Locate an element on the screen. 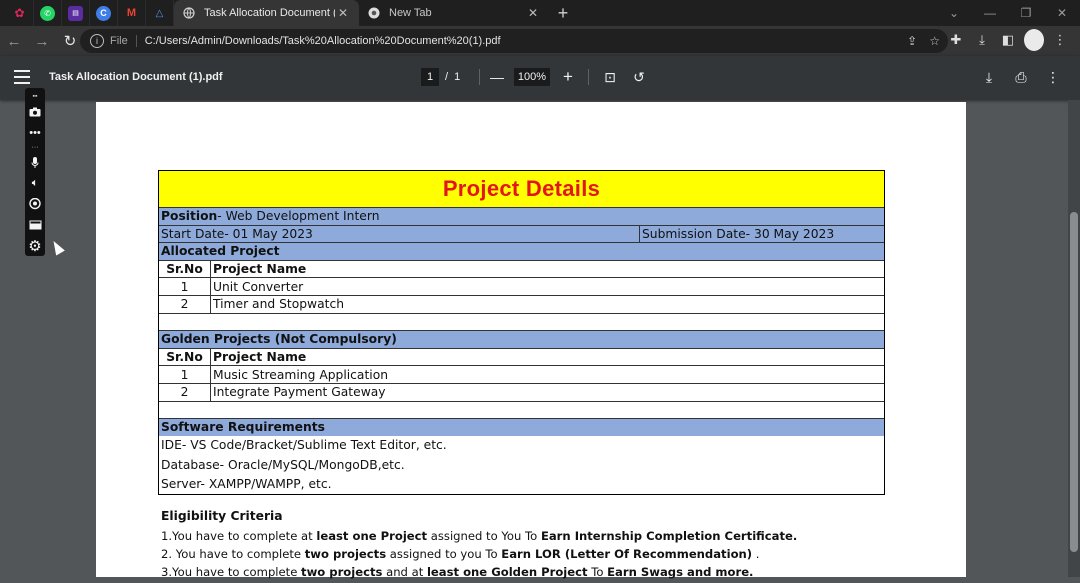 The height and width of the screenshot is (583, 1080). tab-title: New Tab is located at coordinates (410, 13).